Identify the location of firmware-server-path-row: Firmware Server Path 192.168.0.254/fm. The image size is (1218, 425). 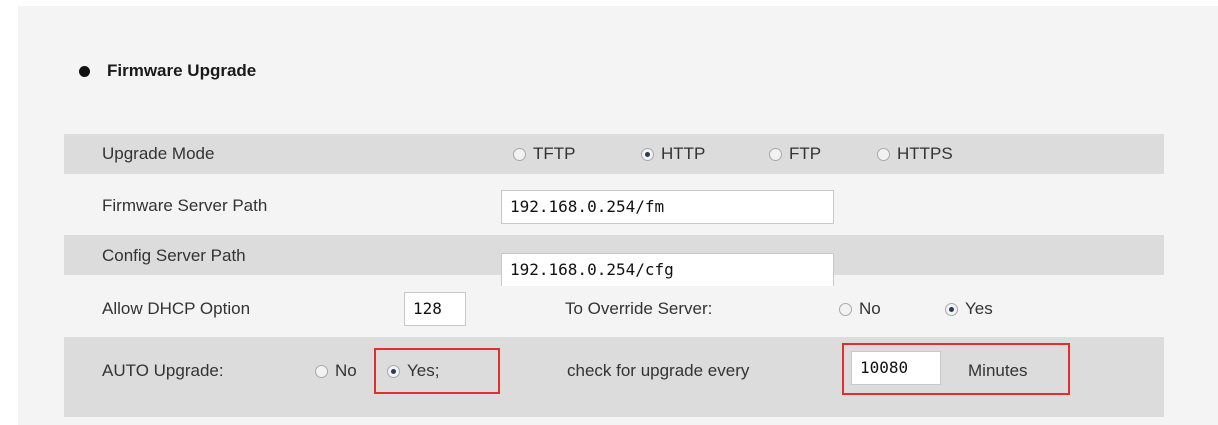
(614, 206).